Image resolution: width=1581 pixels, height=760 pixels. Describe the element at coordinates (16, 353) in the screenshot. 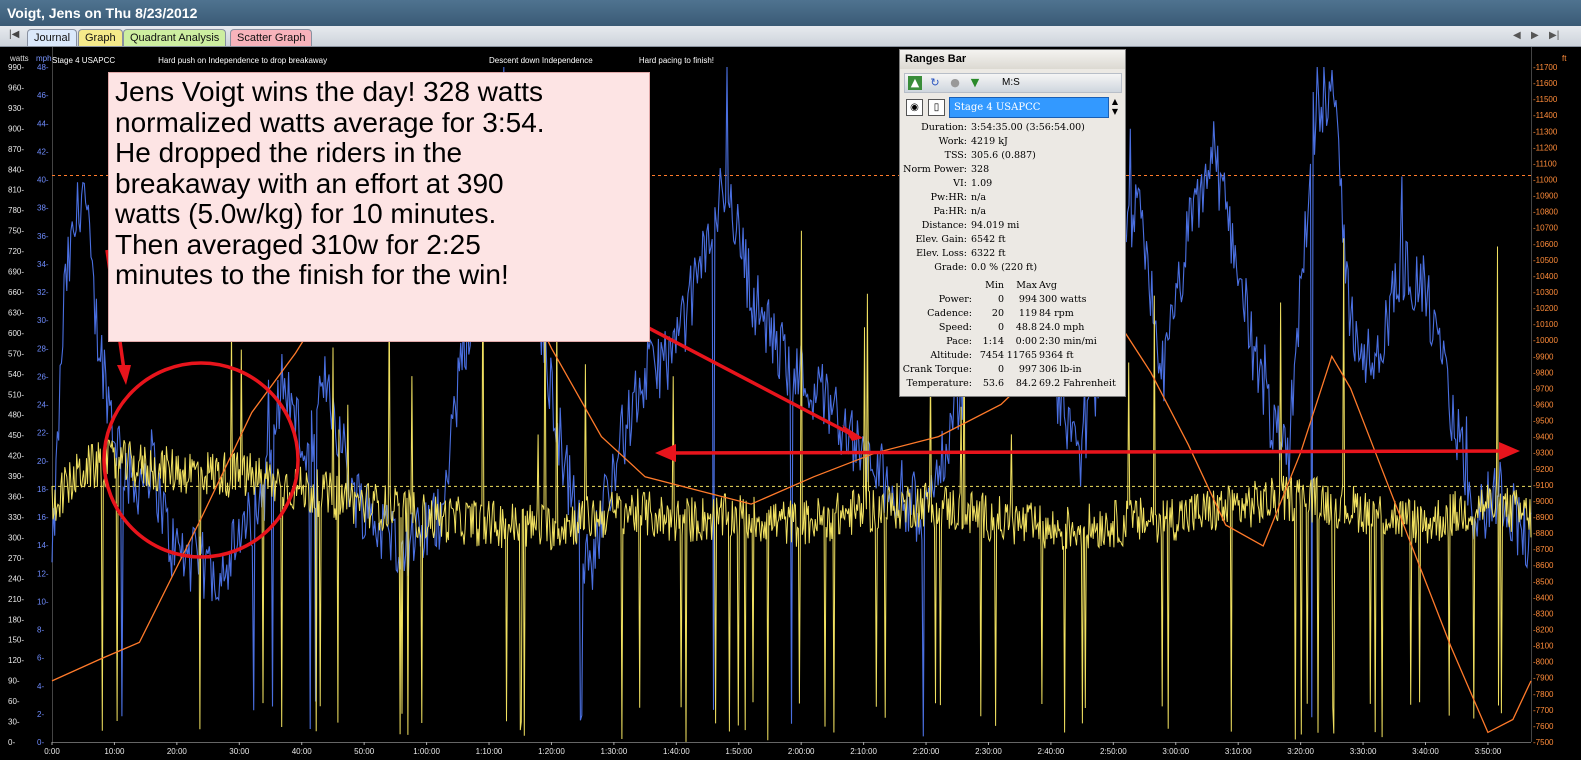

I see `power-tick-label: 570-` at that location.